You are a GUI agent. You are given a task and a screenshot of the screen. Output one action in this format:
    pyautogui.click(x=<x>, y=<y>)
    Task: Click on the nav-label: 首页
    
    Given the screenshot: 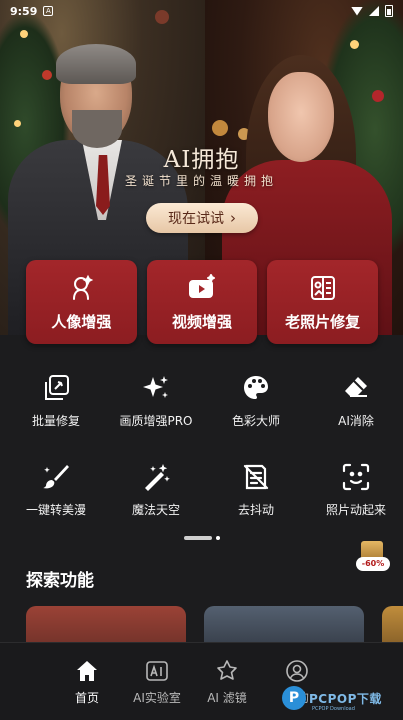 What is the action you would take?
    pyautogui.click(x=86, y=698)
    